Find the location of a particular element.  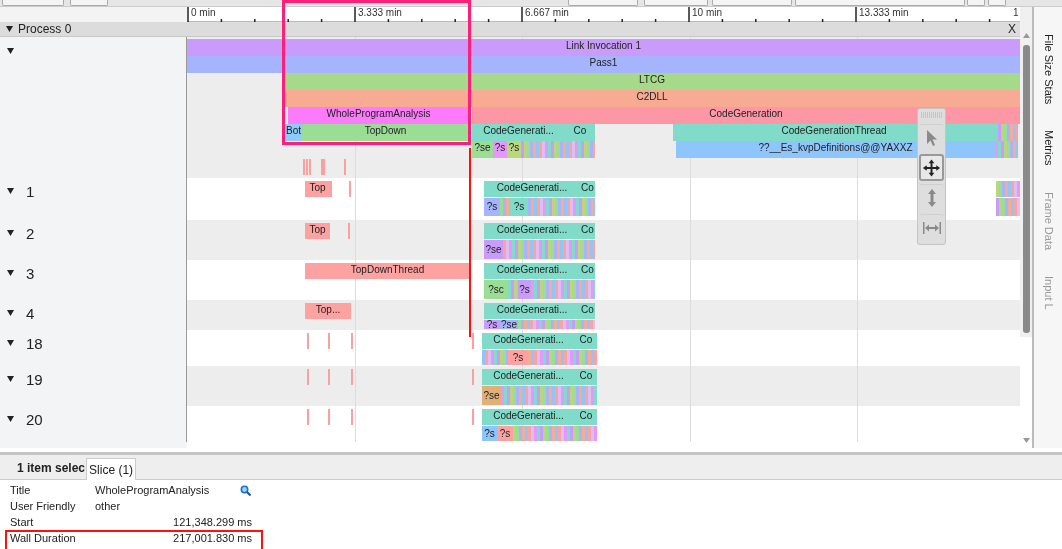

thread-name: 2 is located at coordinates (30, 234).